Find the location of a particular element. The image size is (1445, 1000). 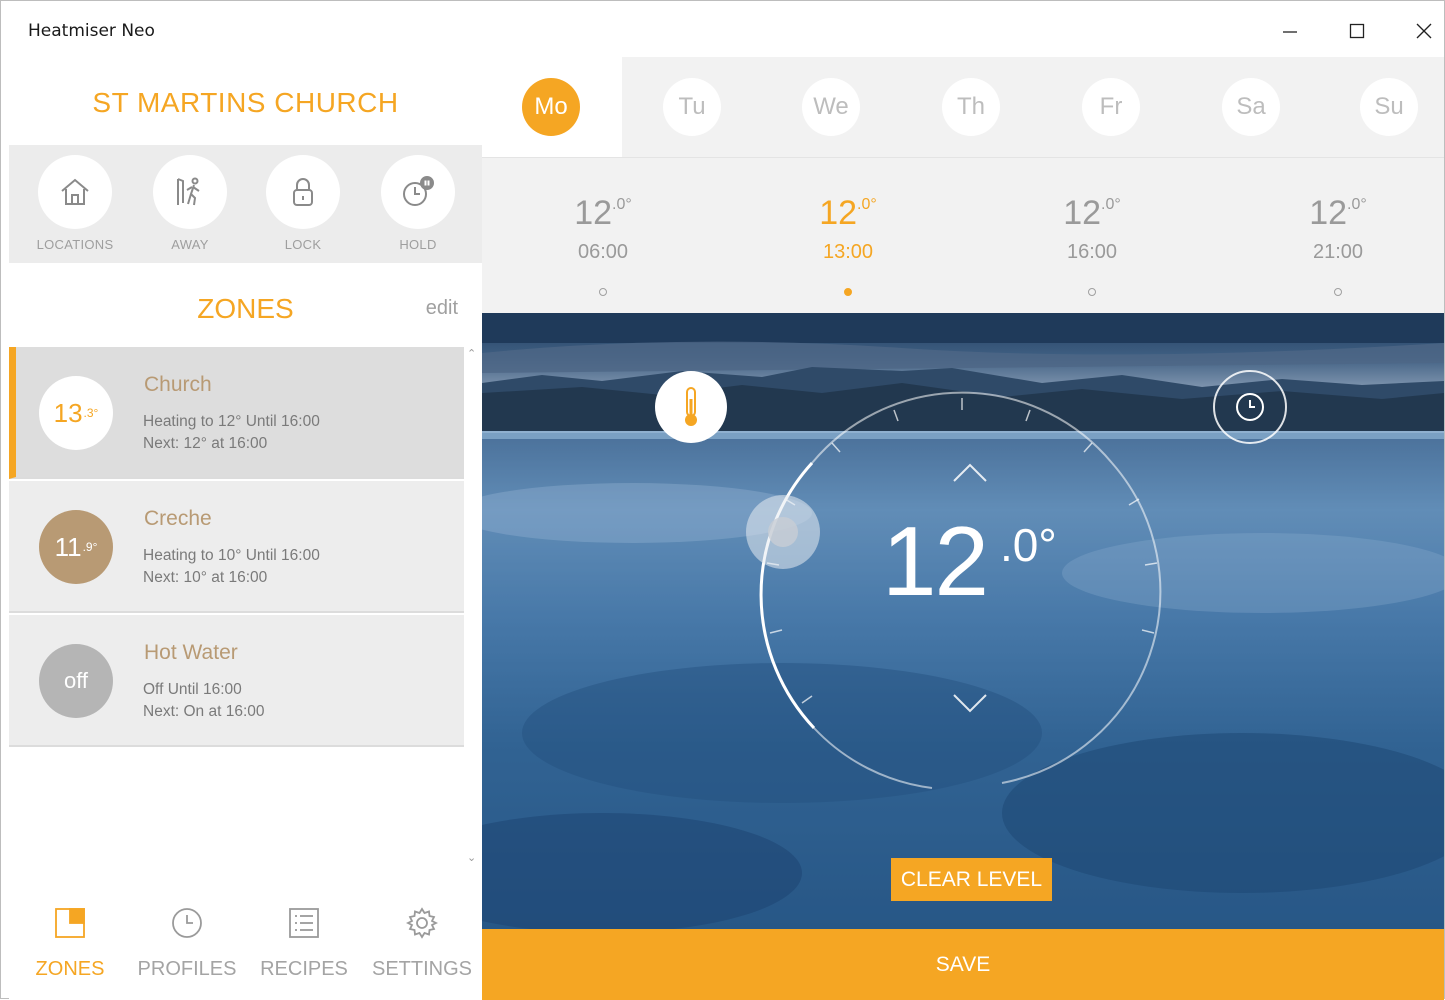

away-circle is located at coordinates (190, 192).